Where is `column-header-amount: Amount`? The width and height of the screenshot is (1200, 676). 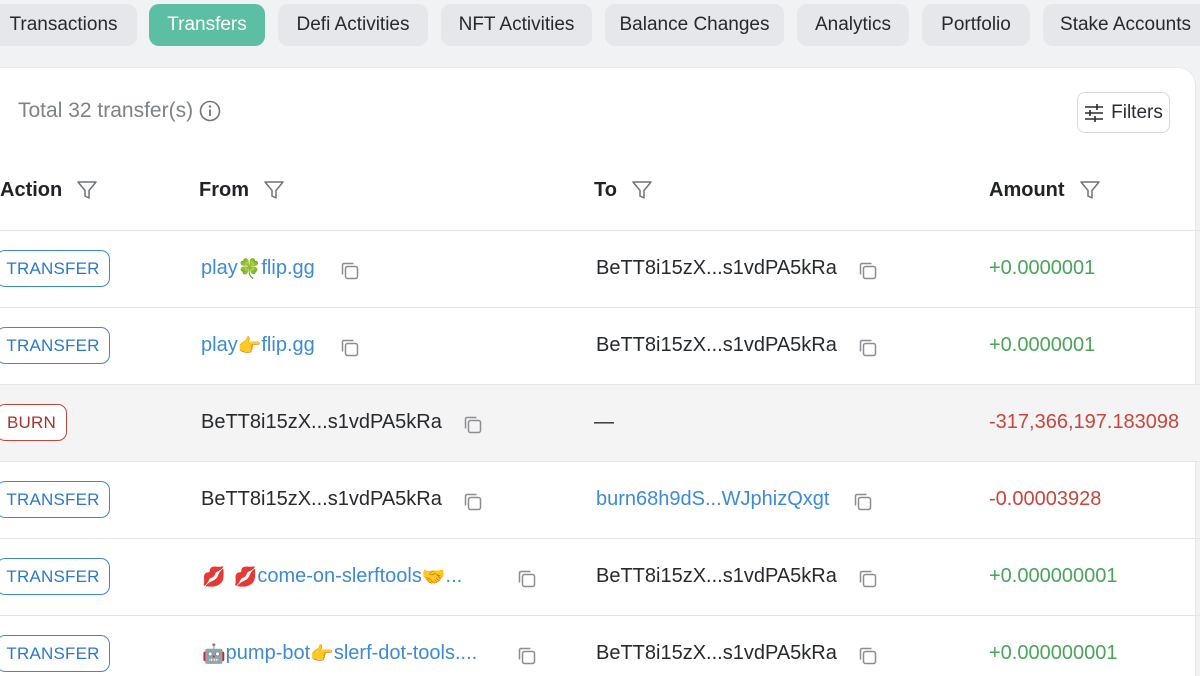
column-header-amount: Amount is located at coordinates (1045, 190).